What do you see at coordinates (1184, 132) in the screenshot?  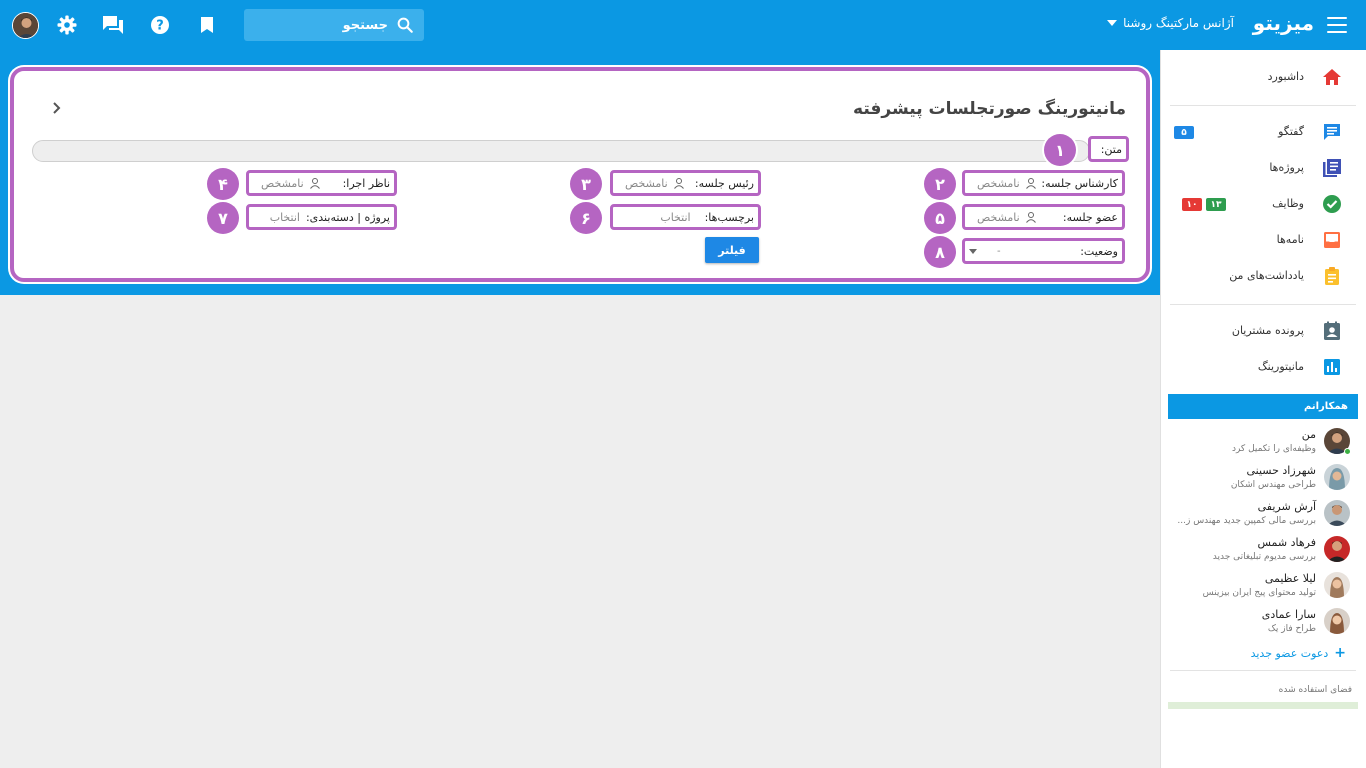 I see `unread-badge: ۵` at bounding box center [1184, 132].